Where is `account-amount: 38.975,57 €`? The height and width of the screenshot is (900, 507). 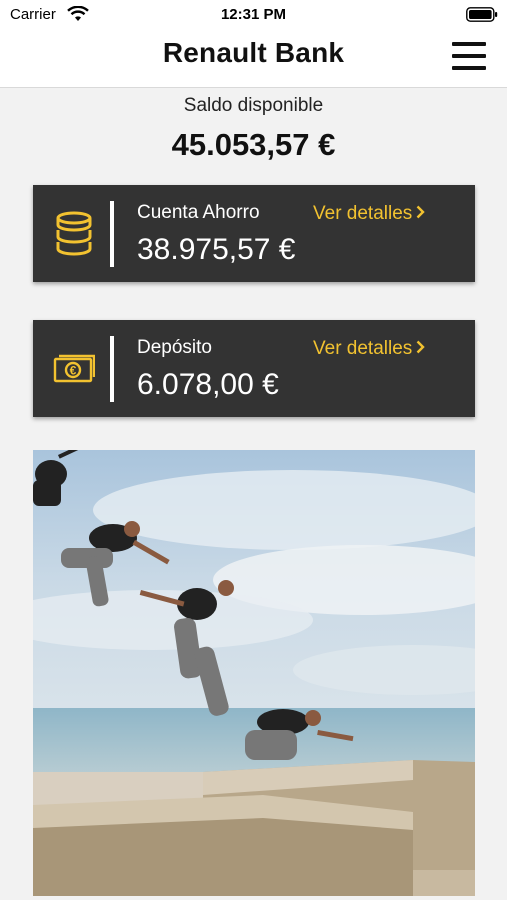
account-amount: 38.975,57 € is located at coordinates (216, 249).